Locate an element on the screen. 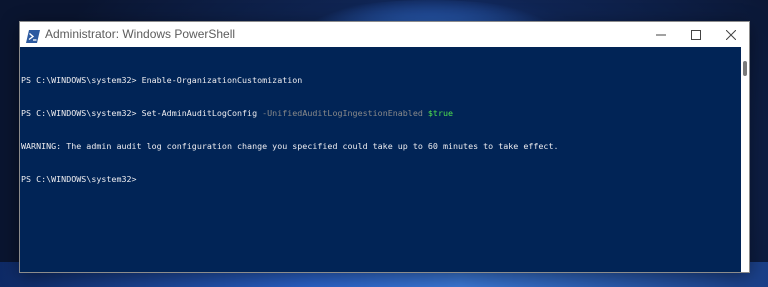  minimize-button is located at coordinates (661, 34).